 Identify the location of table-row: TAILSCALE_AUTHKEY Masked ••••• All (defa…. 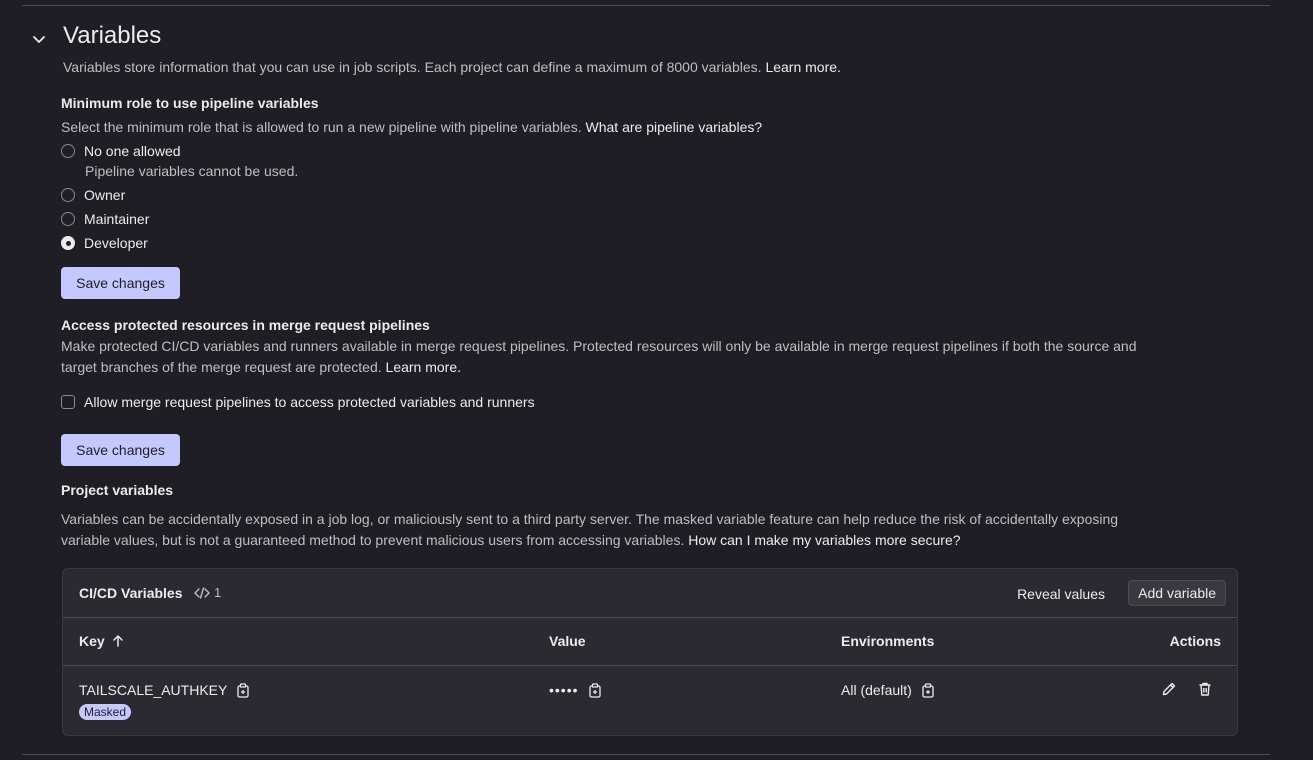
(650, 700).